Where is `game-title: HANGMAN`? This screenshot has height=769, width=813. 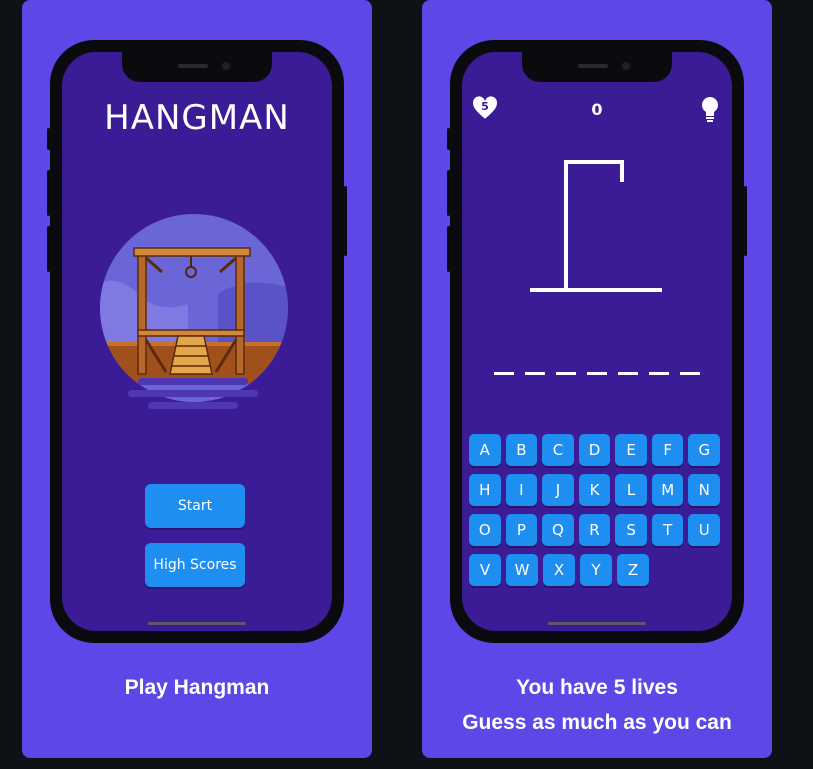 game-title: HANGMAN is located at coordinates (197, 118).